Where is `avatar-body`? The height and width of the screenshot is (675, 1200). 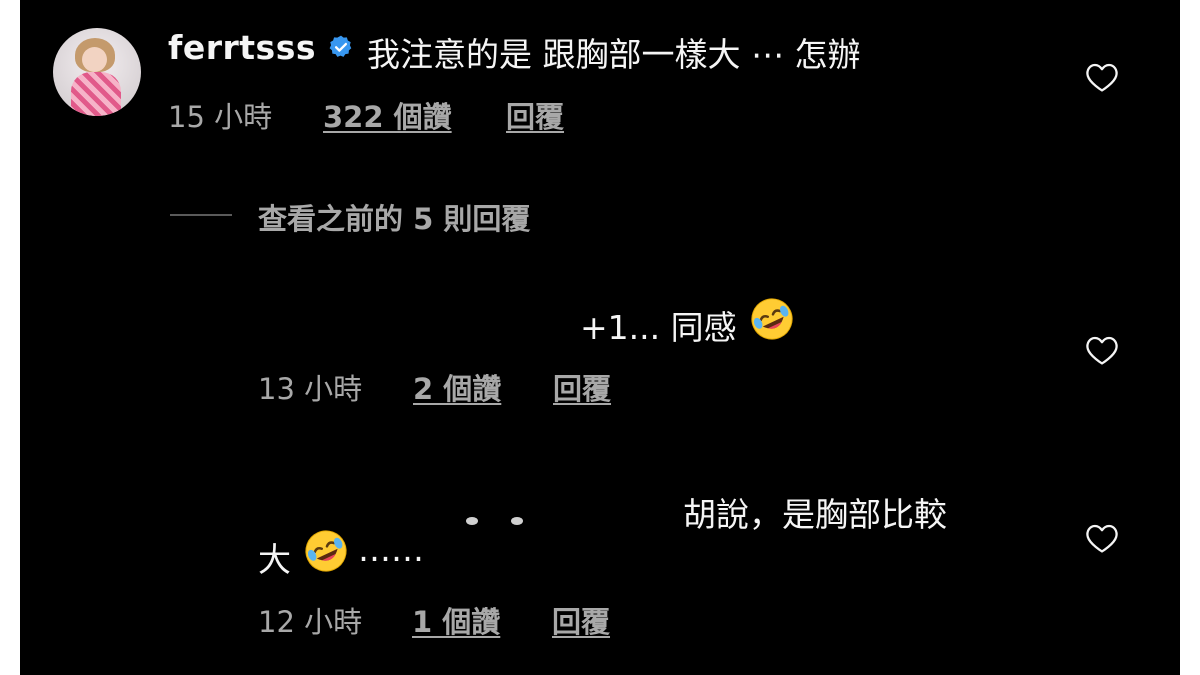 avatar-body is located at coordinates (96, 94).